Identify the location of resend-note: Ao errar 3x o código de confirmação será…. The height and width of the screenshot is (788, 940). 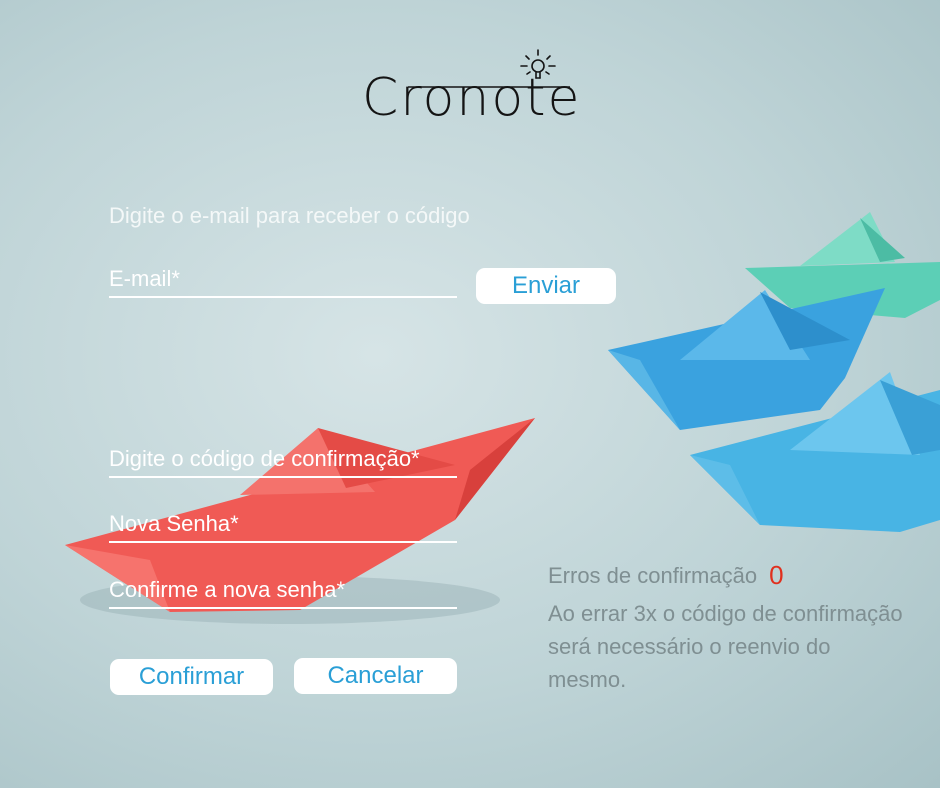
(725, 646).